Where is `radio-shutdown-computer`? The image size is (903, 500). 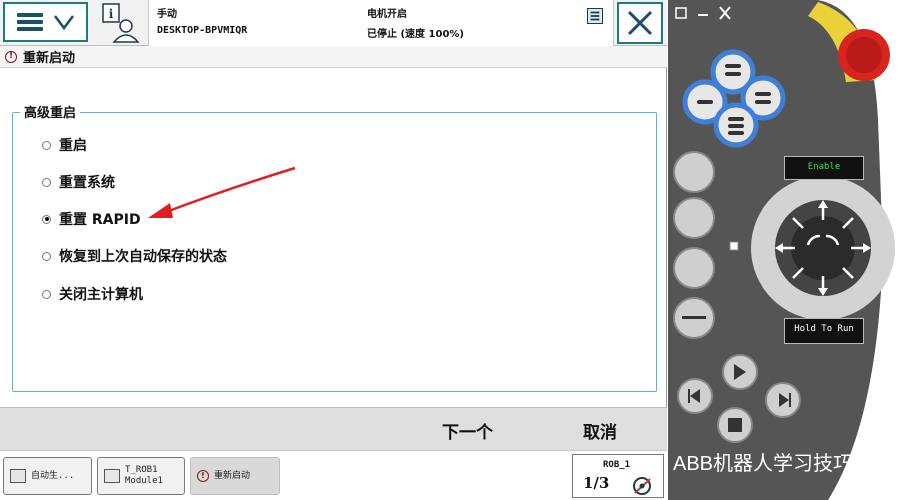 radio-shutdown-computer is located at coordinates (46, 294).